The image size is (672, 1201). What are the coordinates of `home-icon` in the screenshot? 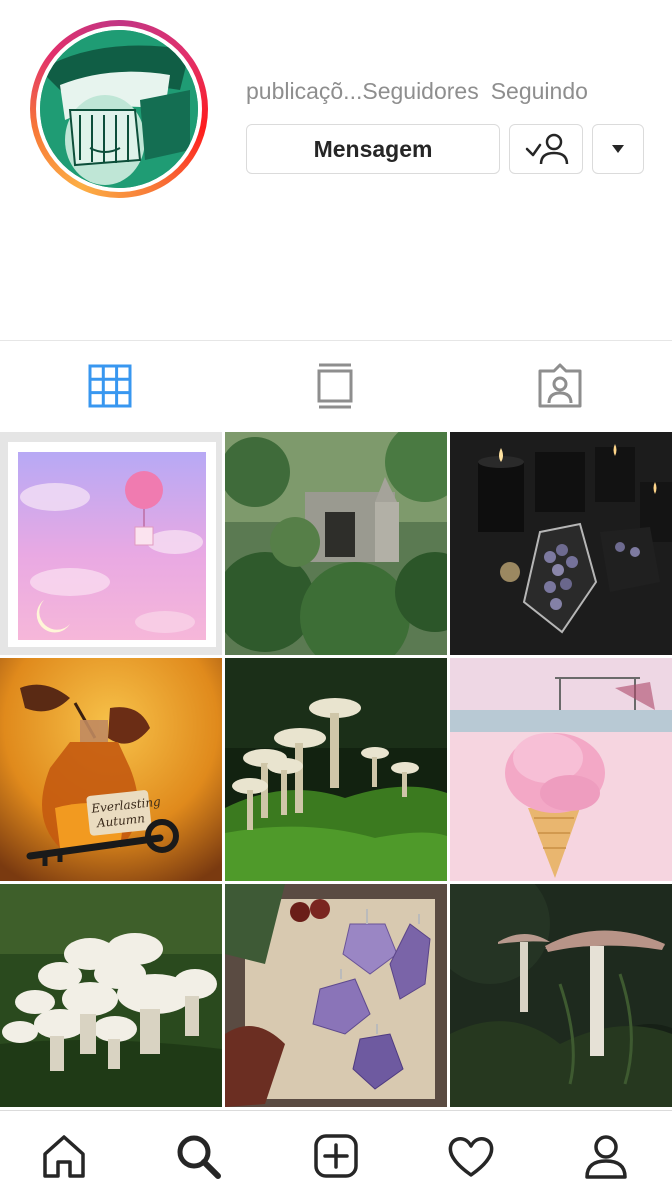 It's located at (64, 1156).